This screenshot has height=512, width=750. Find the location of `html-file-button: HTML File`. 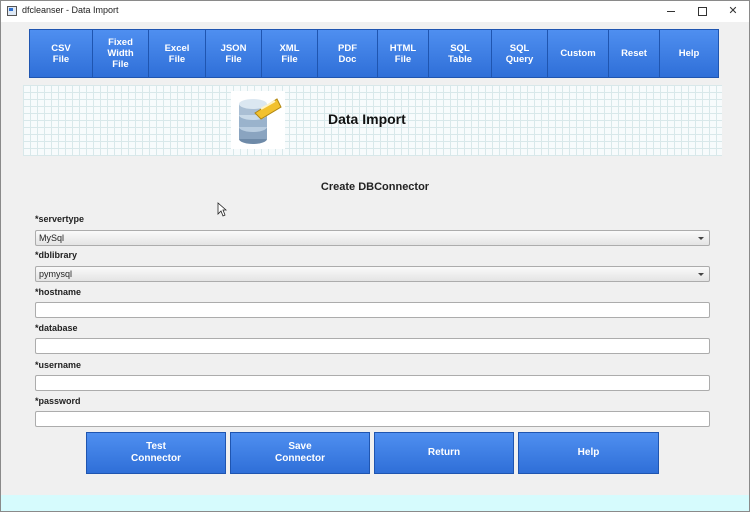

html-file-button: HTML File is located at coordinates (403, 53).